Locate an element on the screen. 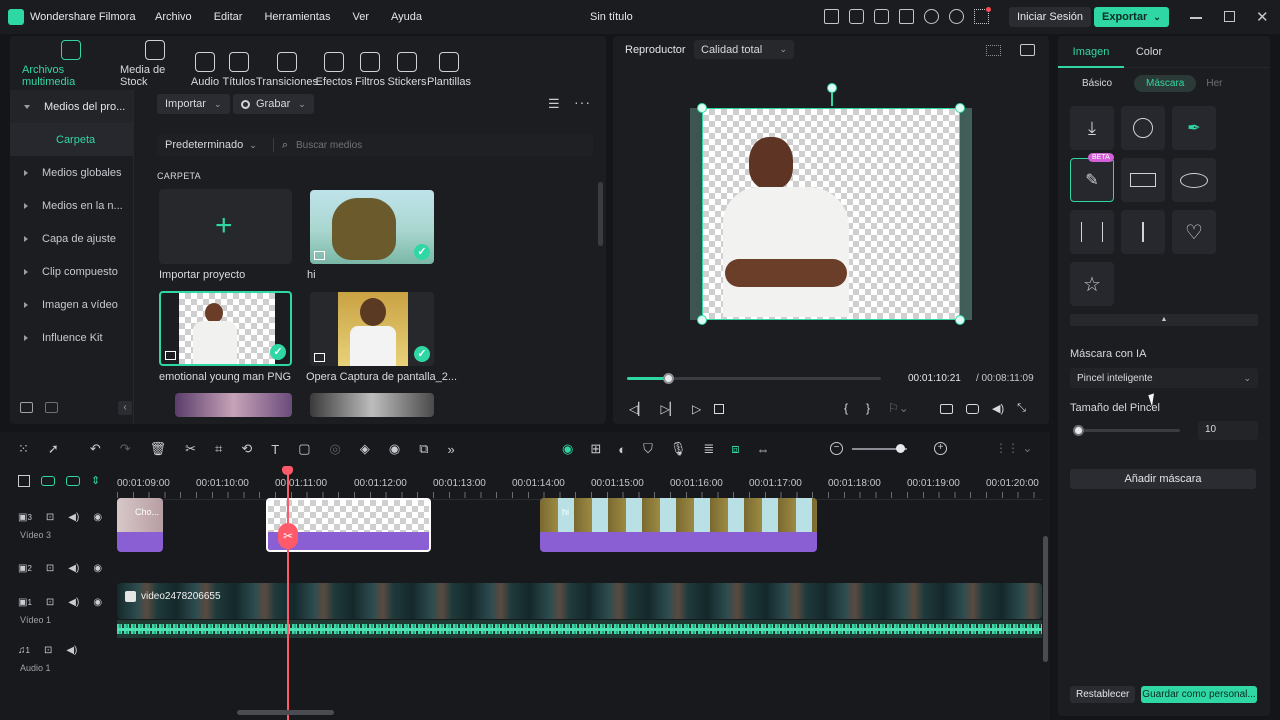  color-icon: ◈ is located at coordinates (365, 449).